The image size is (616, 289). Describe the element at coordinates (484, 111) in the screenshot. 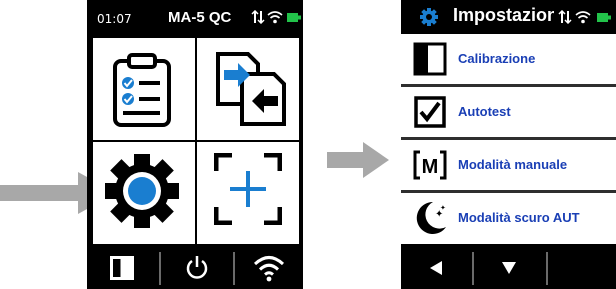

I see `menu-item-label: Autotest` at that location.